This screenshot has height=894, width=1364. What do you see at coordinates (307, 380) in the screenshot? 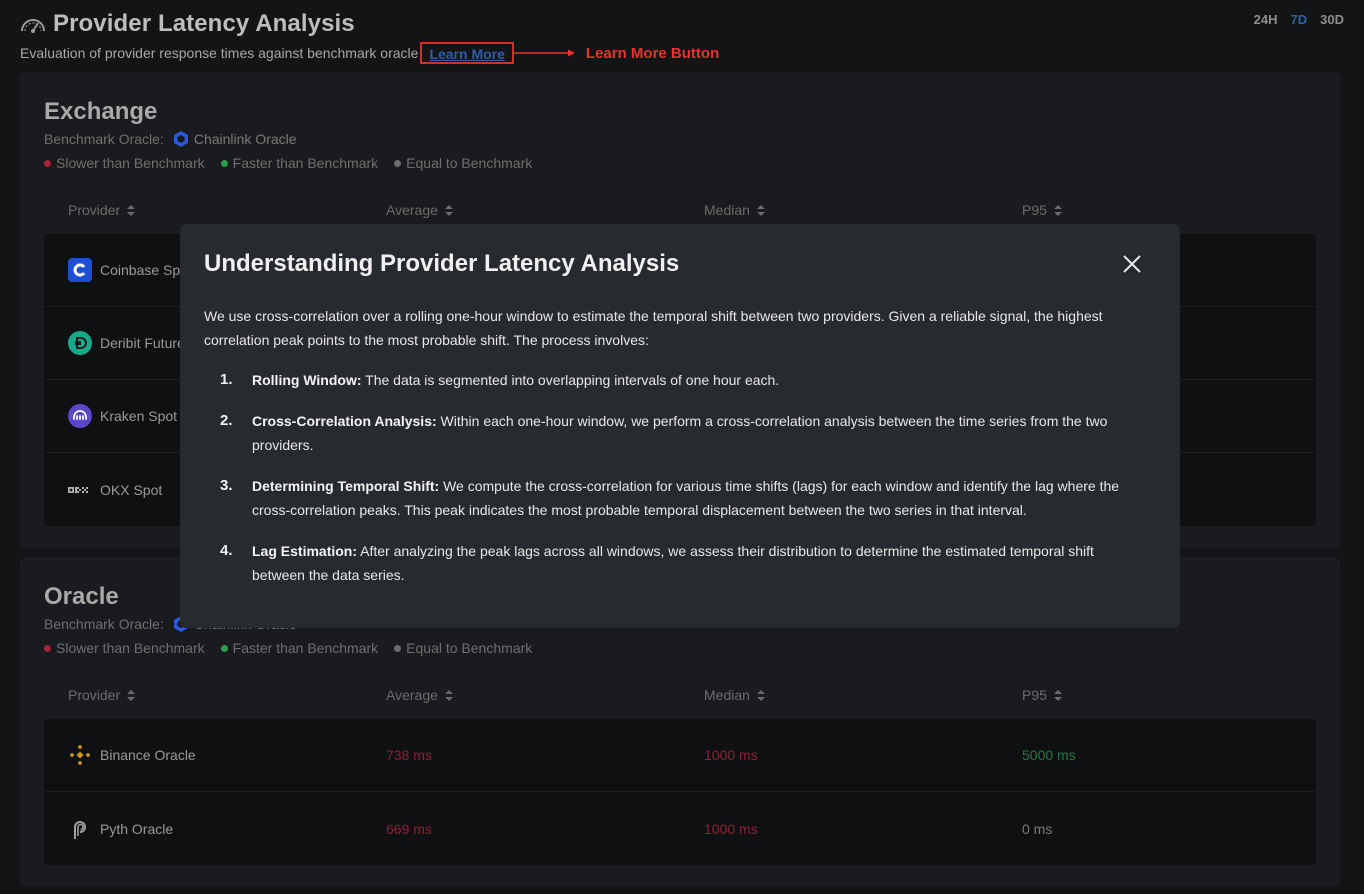
I see `step-term: Rolling Window:` at bounding box center [307, 380].